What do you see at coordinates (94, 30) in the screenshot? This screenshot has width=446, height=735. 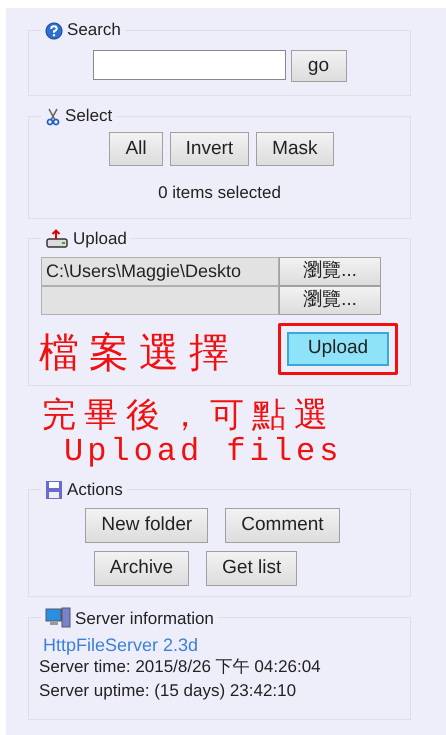 I see `section-title: Search` at bounding box center [94, 30].